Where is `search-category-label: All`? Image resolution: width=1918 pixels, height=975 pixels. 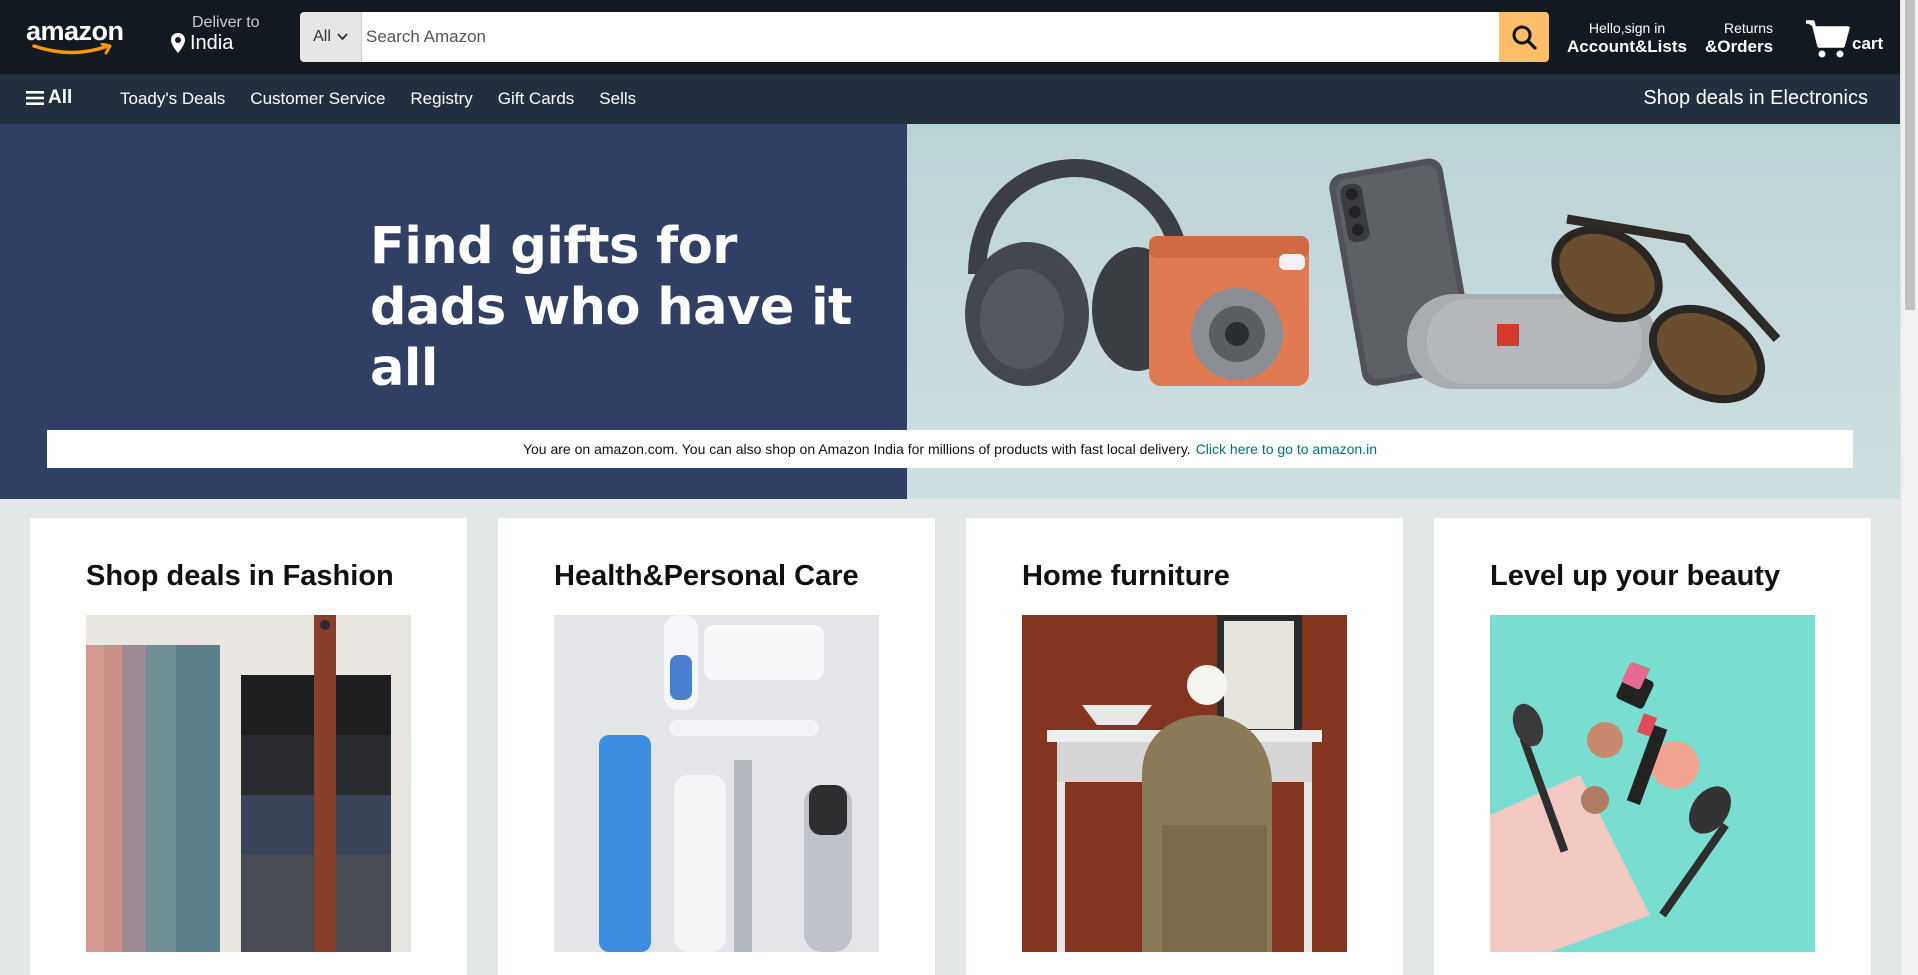
search-category-label: All is located at coordinates (322, 36).